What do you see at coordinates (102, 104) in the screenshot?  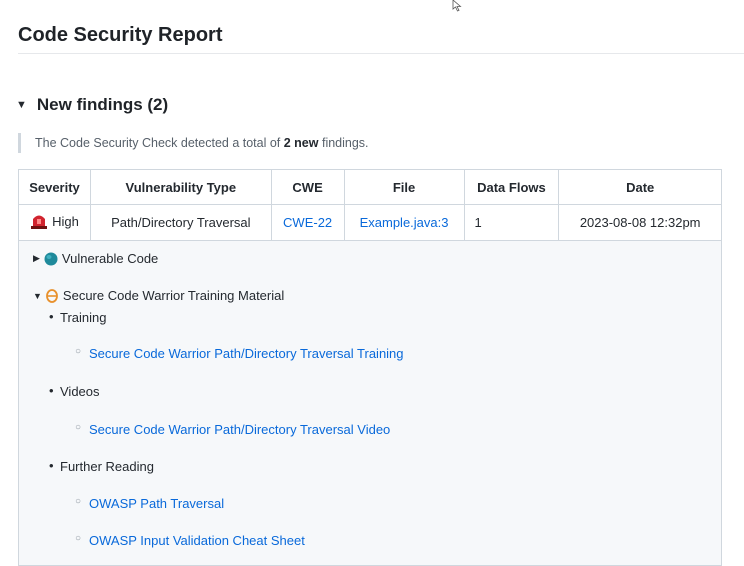 I see `section-title: New findings (2)` at bounding box center [102, 104].